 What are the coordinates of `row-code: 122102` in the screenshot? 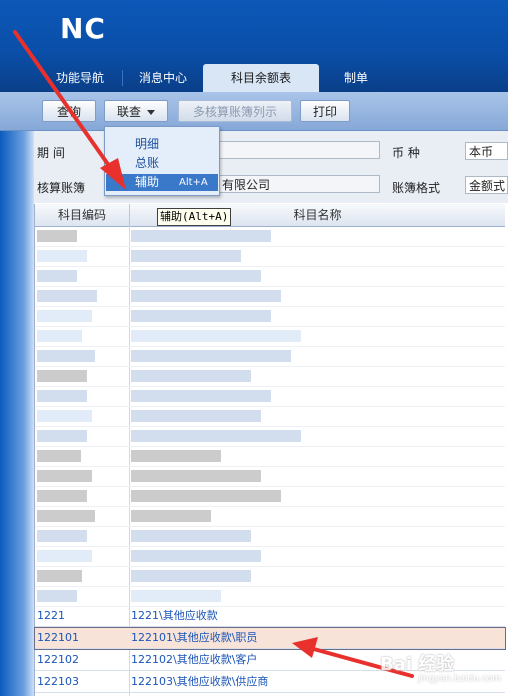 It's located at (58, 659).